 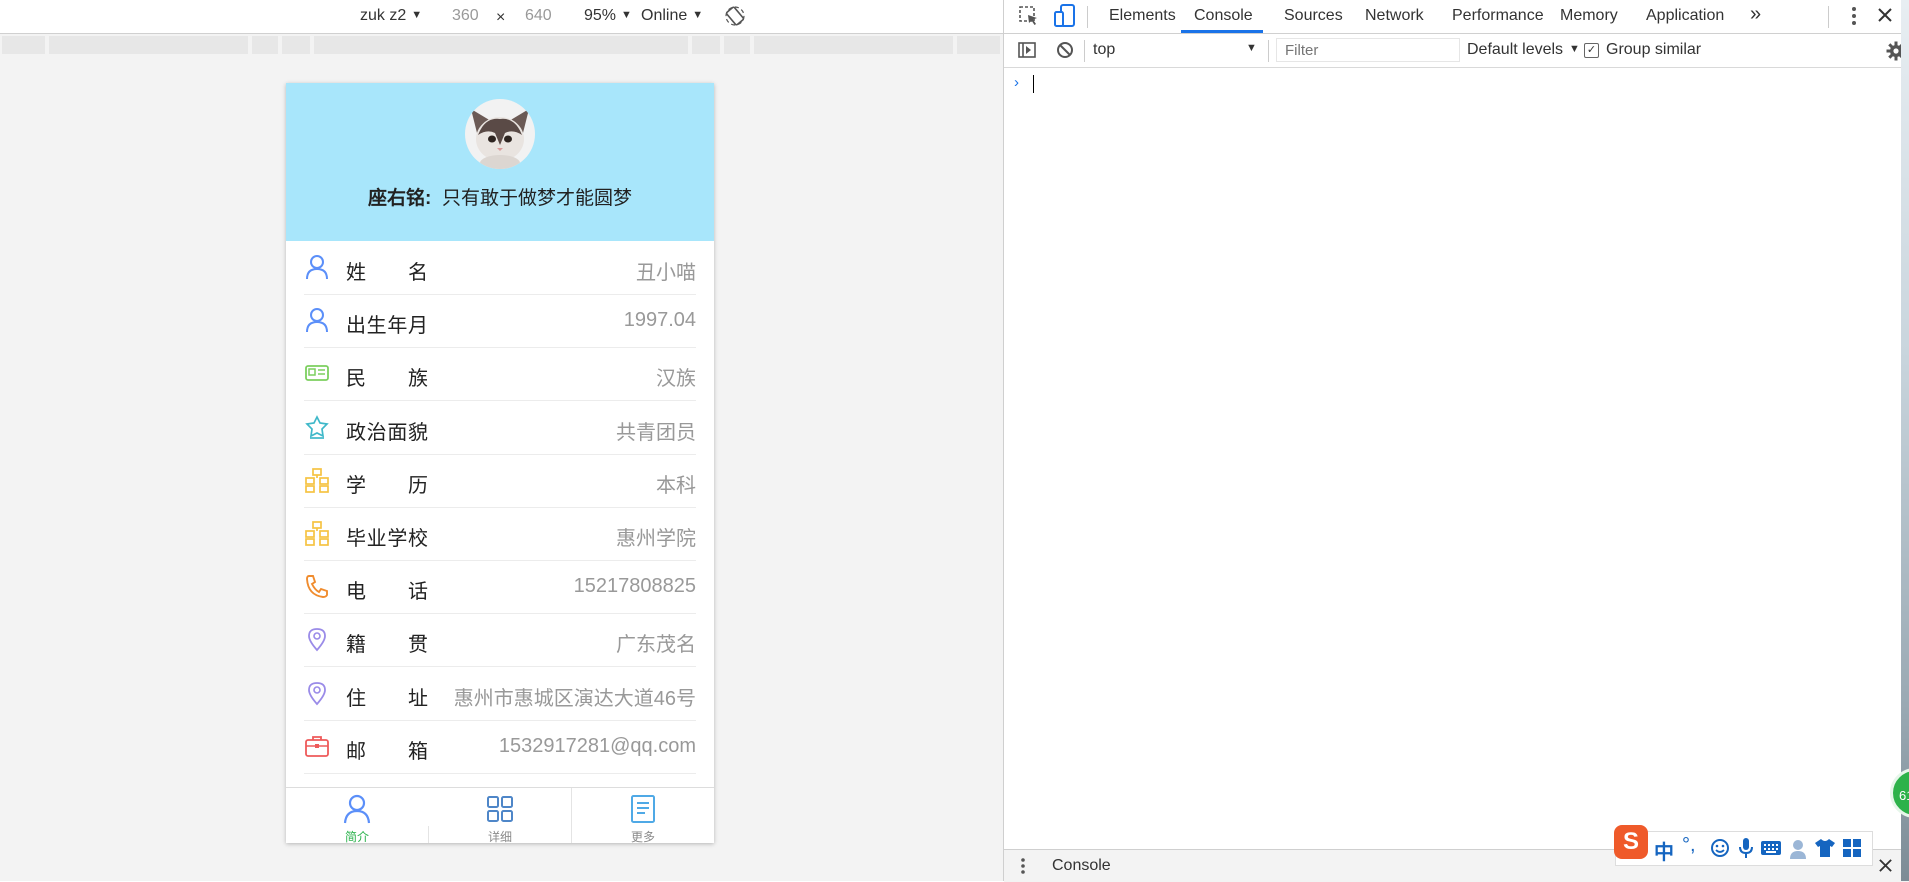 What do you see at coordinates (1033, 84) in the screenshot?
I see `console-input` at bounding box center [1033, 84].